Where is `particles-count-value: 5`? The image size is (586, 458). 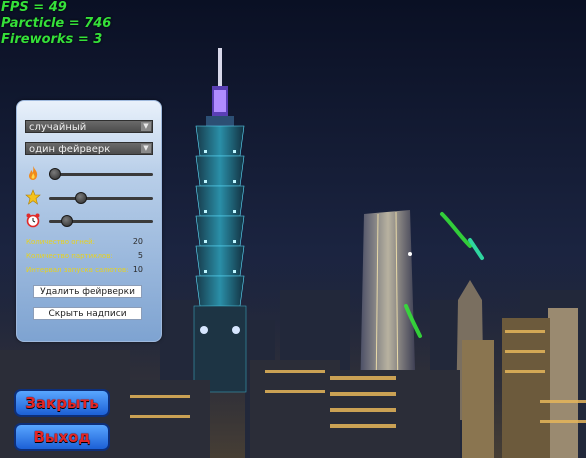 particles-count-value: 5 is located at coordinates (140, 255).